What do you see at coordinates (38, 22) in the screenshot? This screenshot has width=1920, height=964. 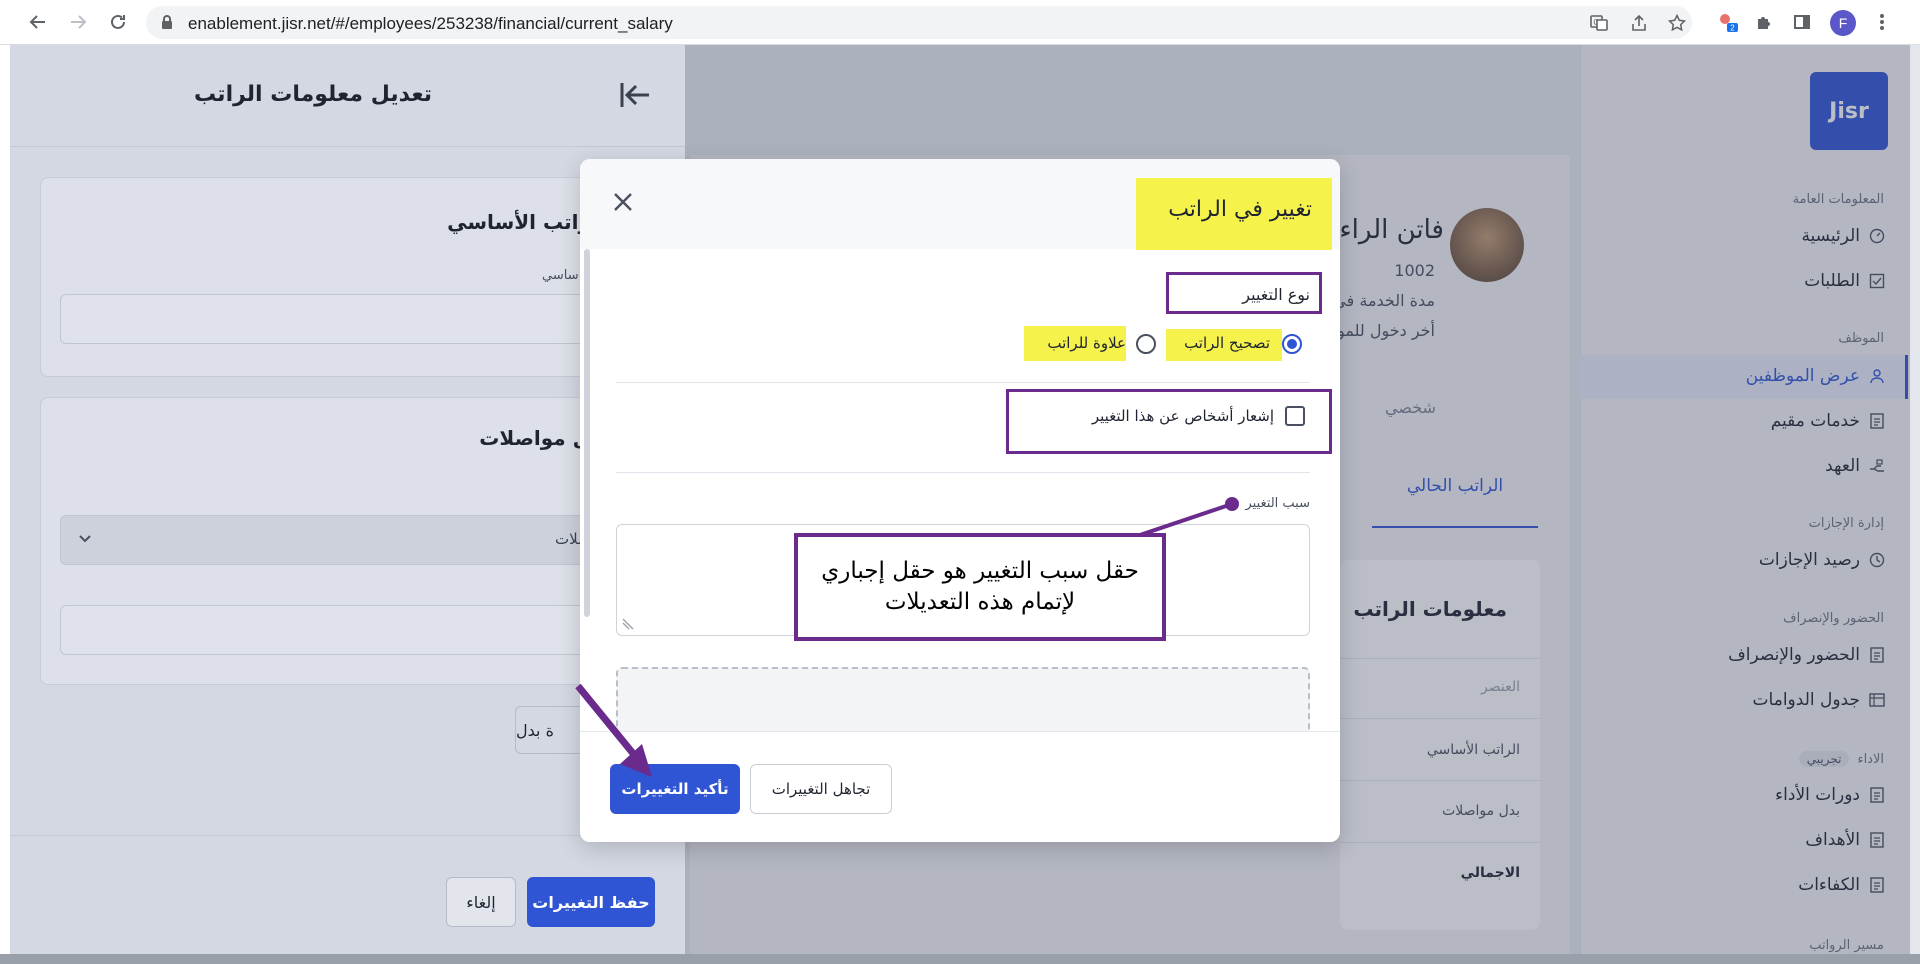 I see `back-icon` at bounding box center [38, 22].